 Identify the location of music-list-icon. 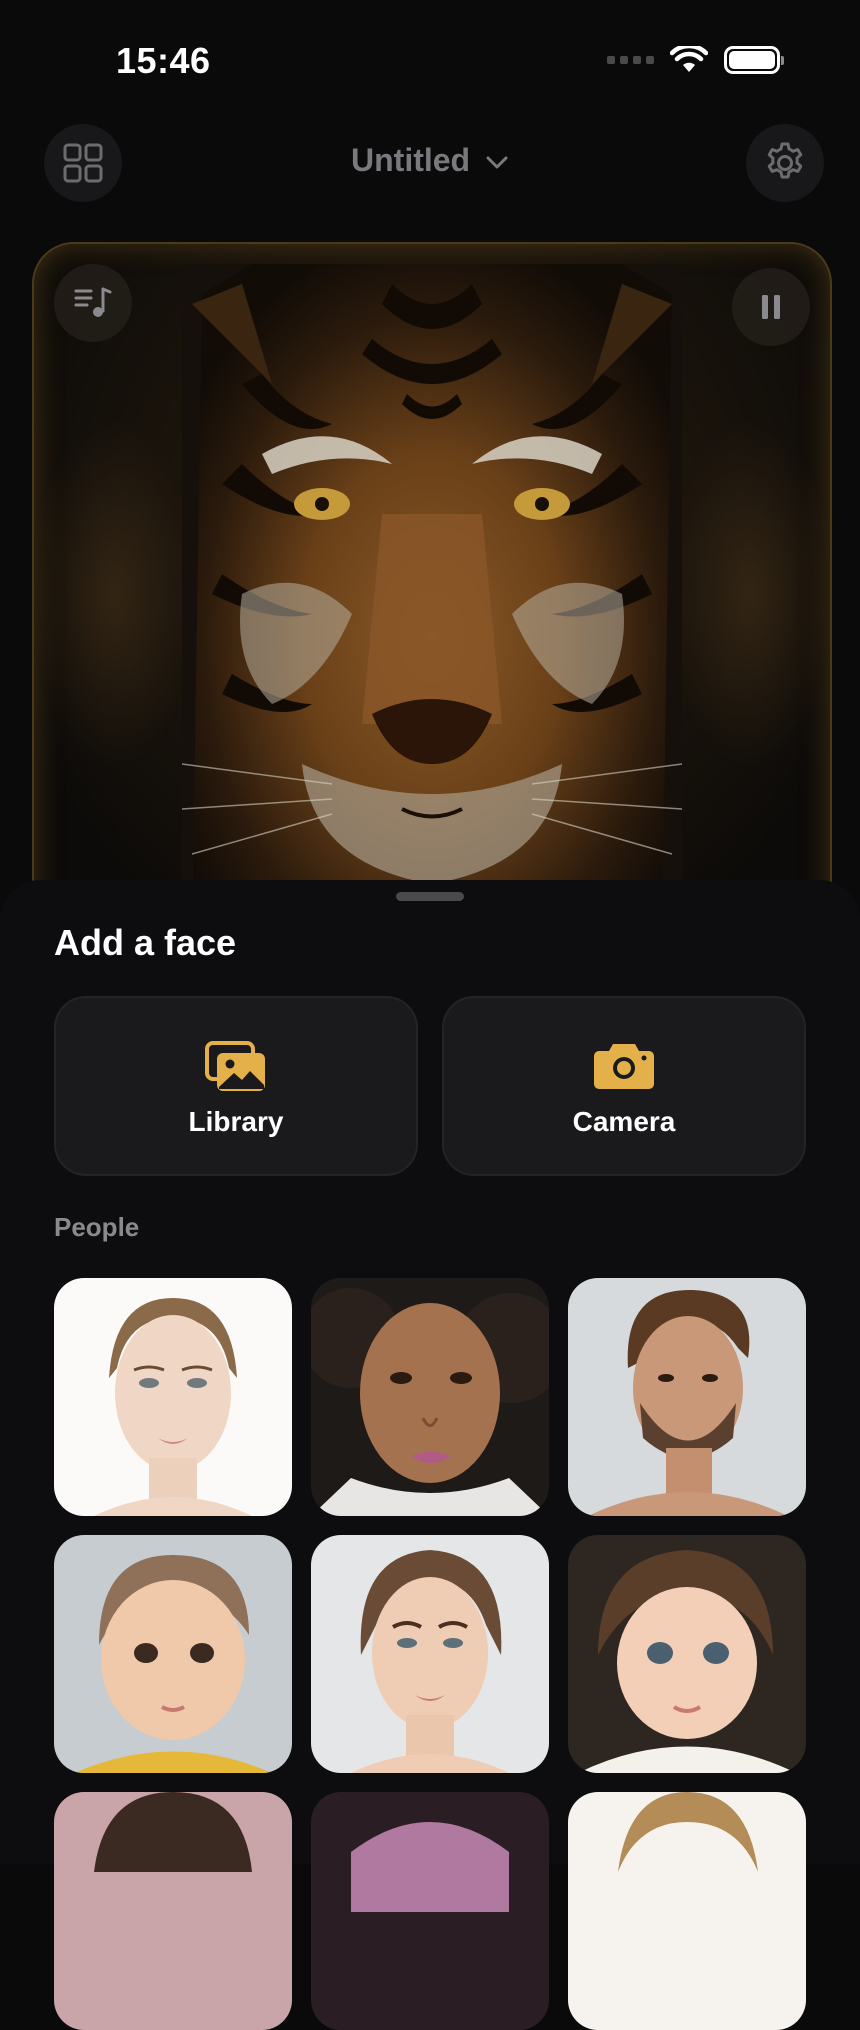
(93, 302).